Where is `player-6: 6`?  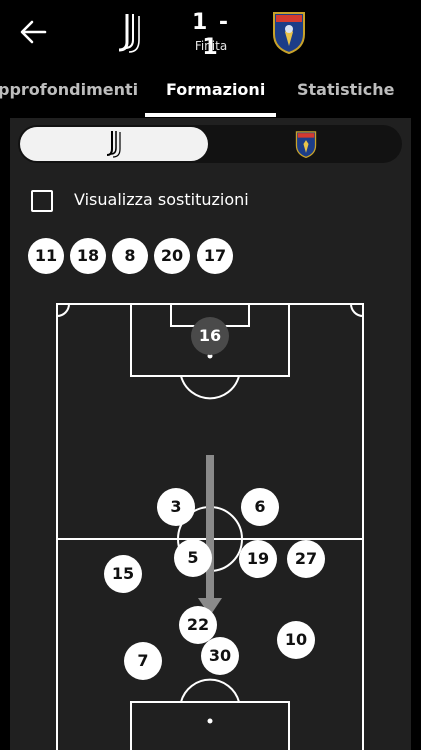
player-6: 6 is located at coordinates (260, 507).